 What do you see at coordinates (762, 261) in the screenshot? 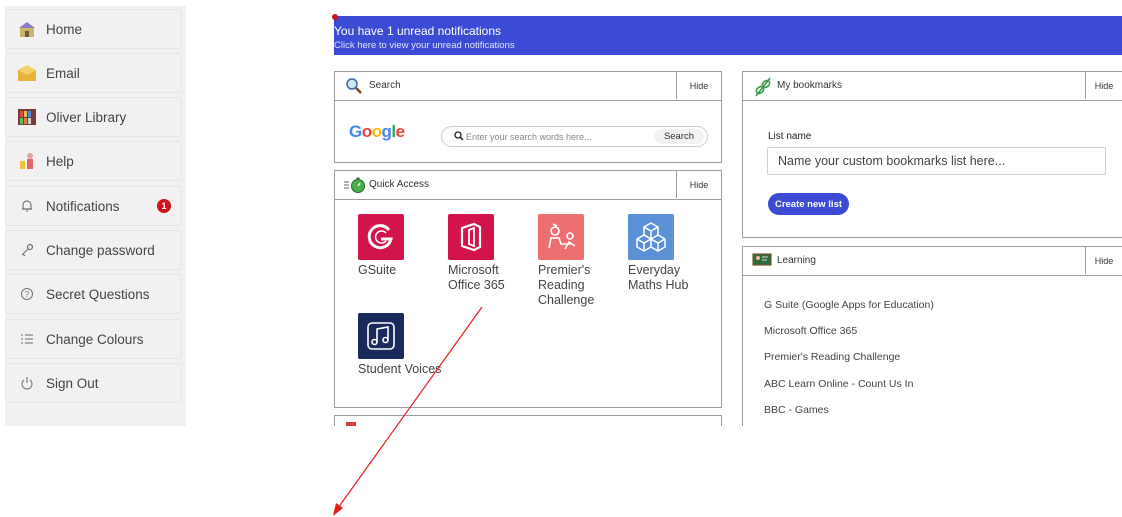
I see `chalkboard-icon` at bounding box center [762, 261].